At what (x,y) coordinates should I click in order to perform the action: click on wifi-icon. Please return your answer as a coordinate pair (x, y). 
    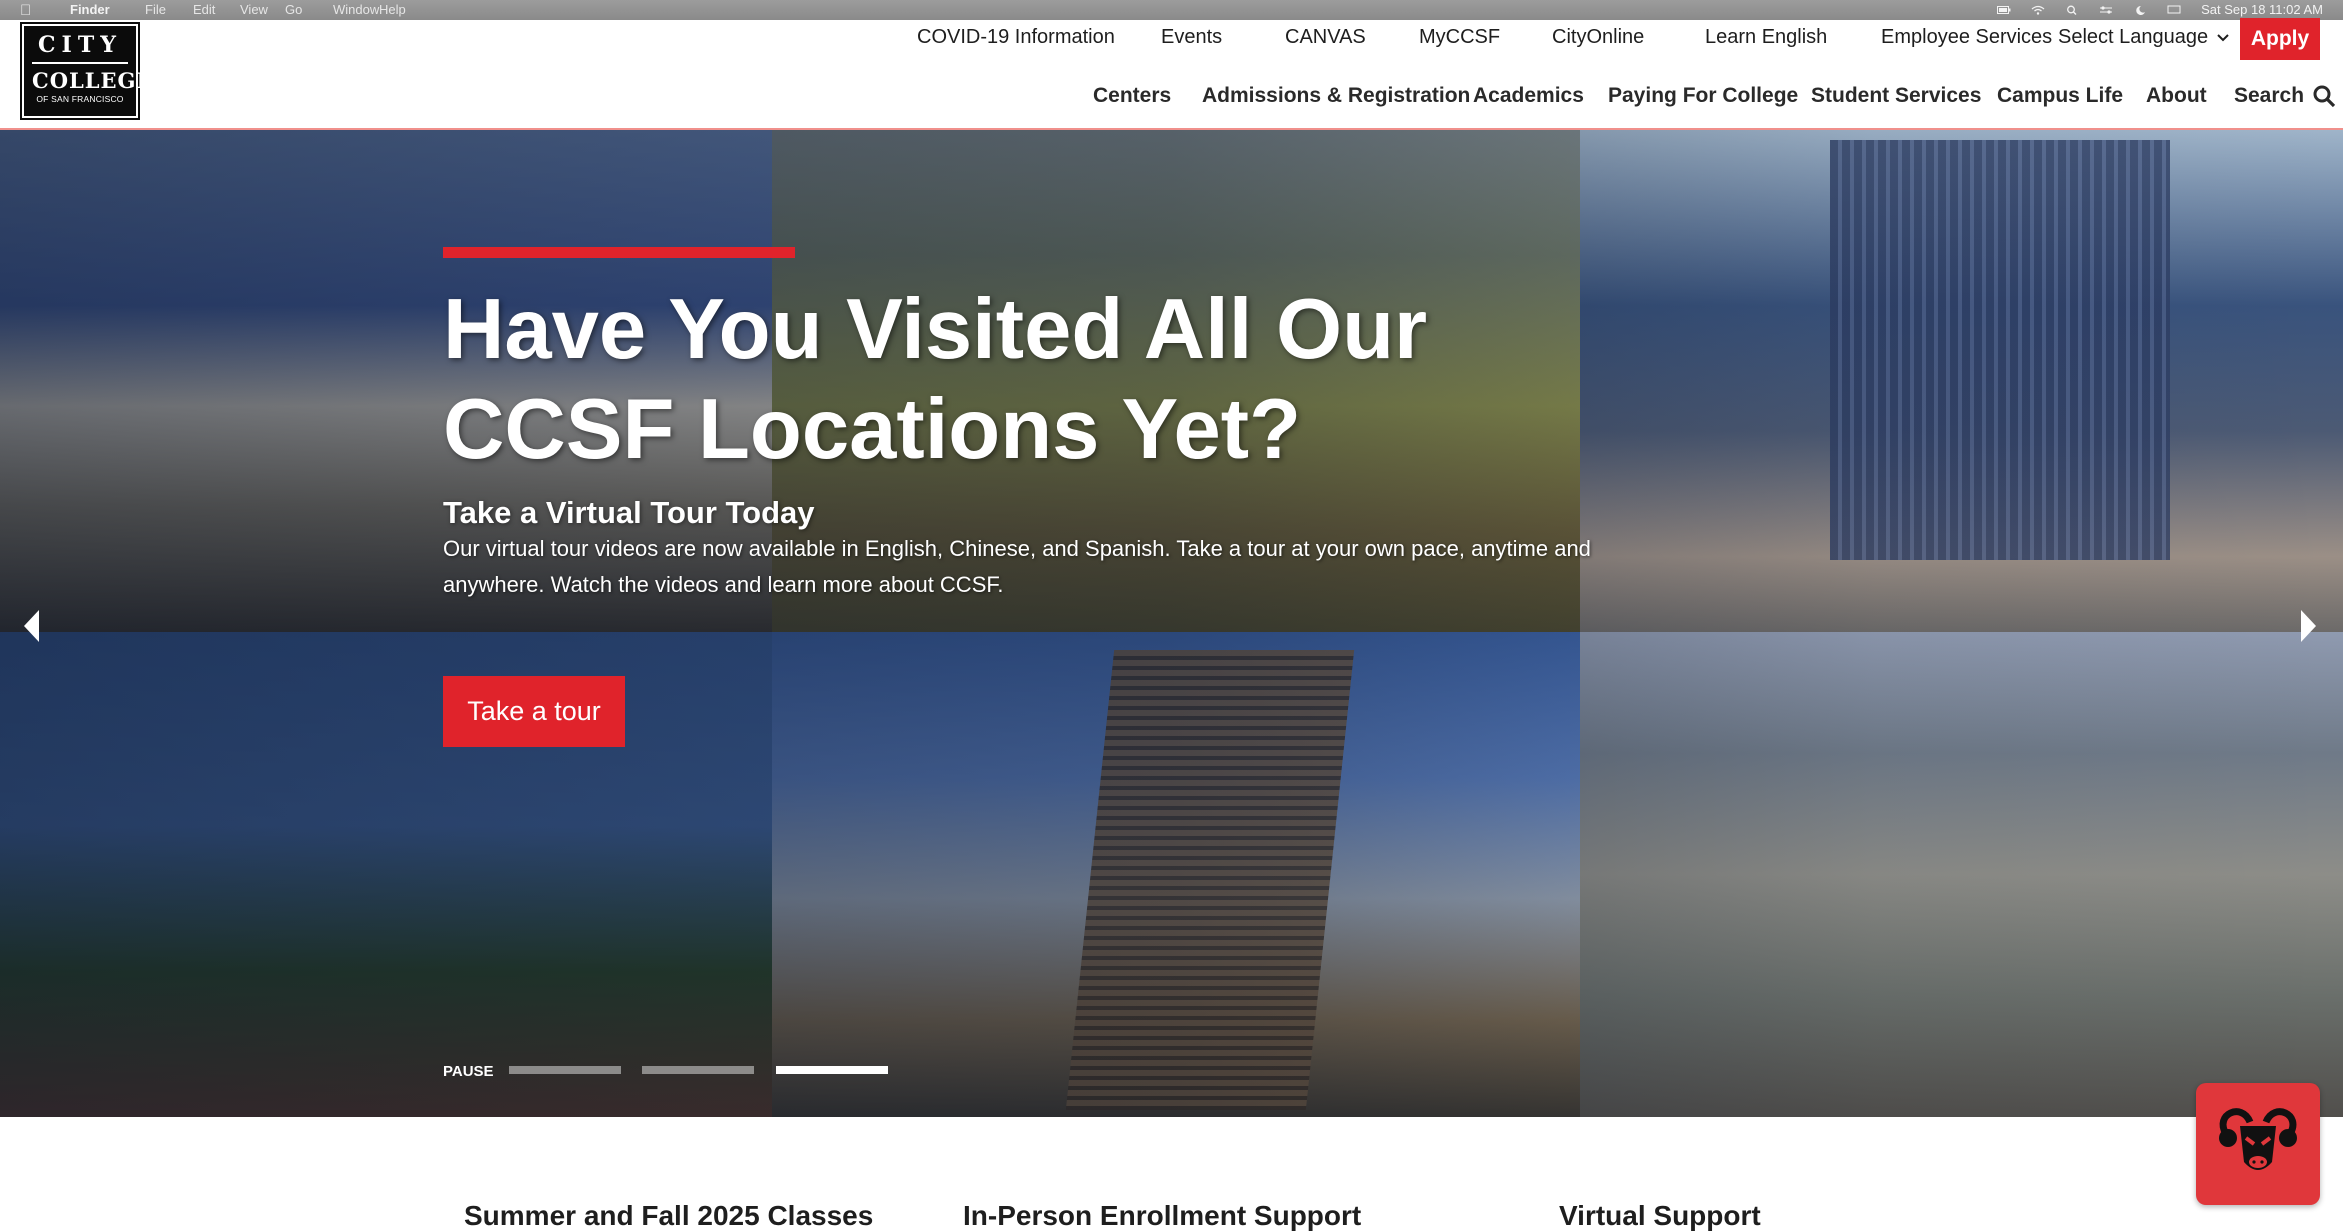
    Looking at the image, I should click on (2038, 10).